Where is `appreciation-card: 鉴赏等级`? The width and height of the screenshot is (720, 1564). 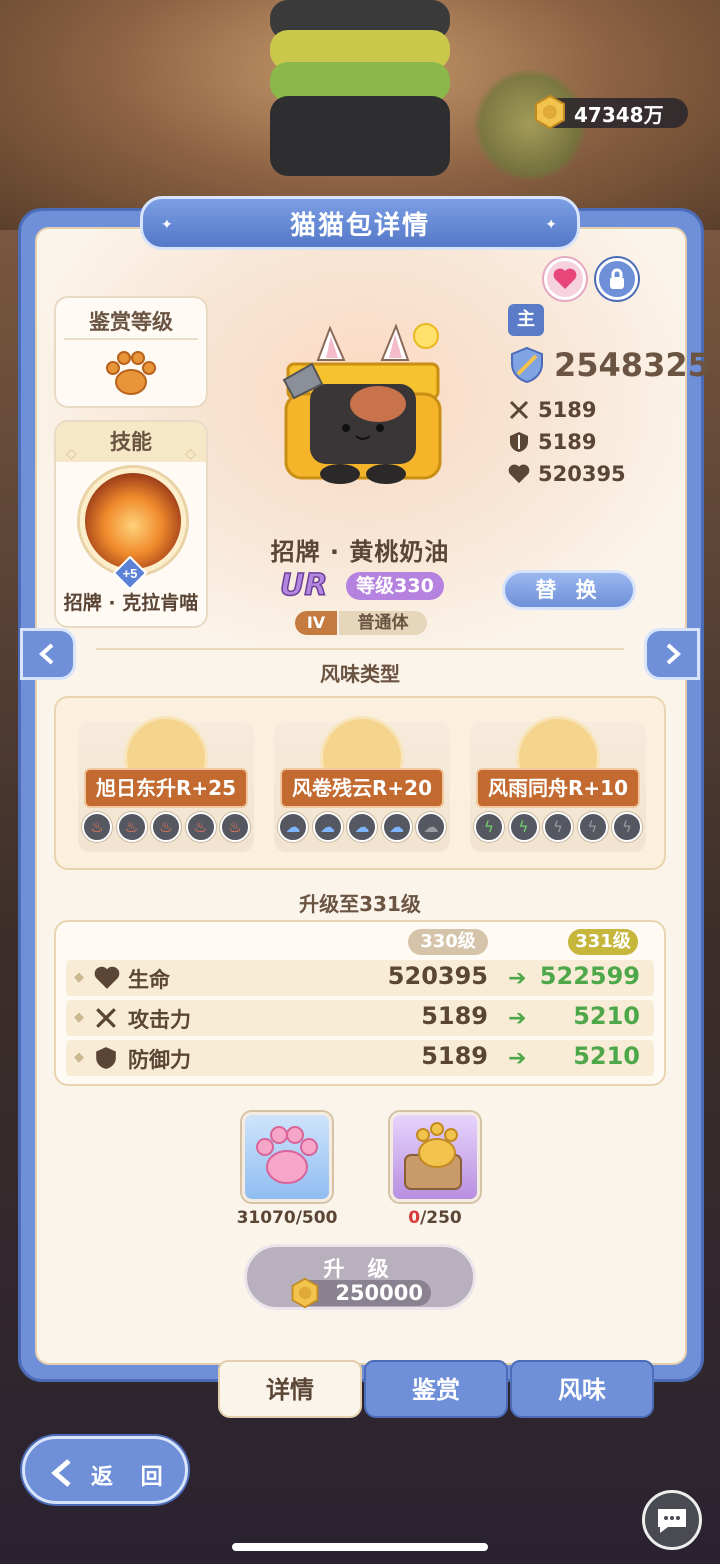 appreciation-card: 鉴赏等级 is located at coordinates (131, 352).